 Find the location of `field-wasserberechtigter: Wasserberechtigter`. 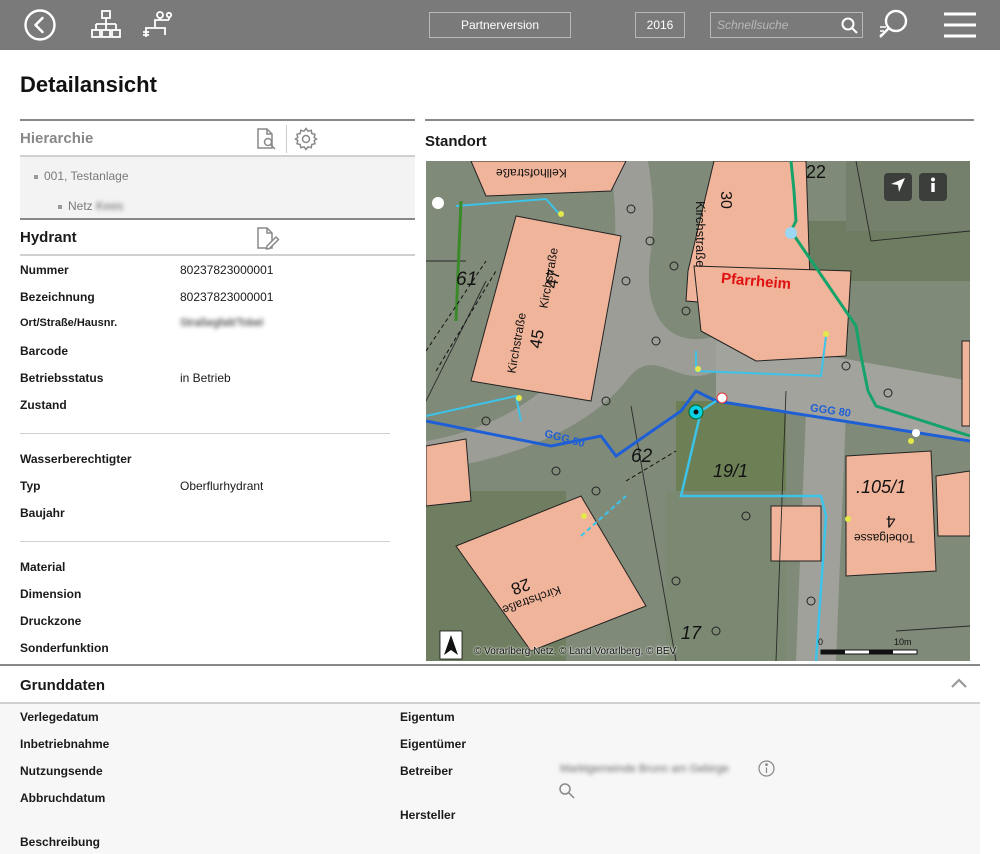

field-wasserberechtigter: Wasserberechtigter is located at coordinates (217, 460).